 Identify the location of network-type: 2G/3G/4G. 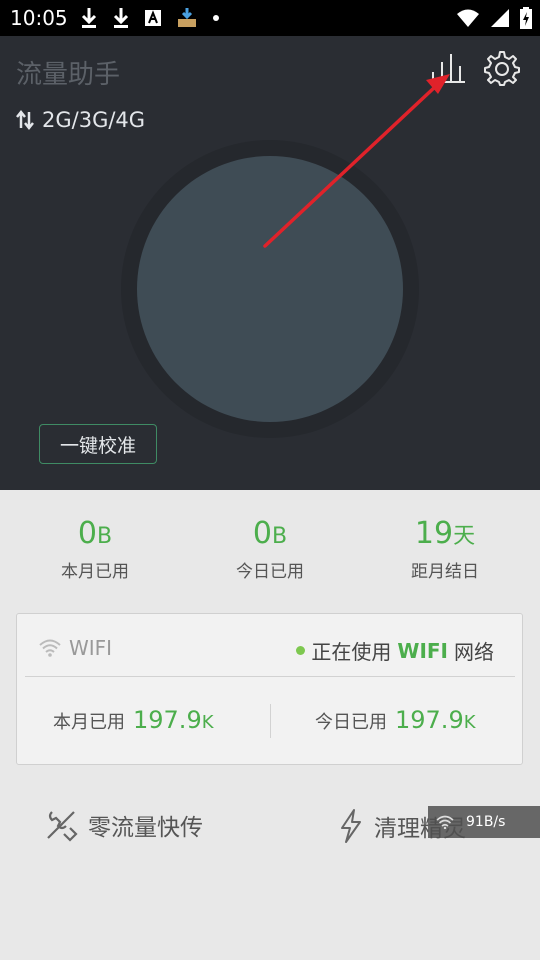
(80, 120).